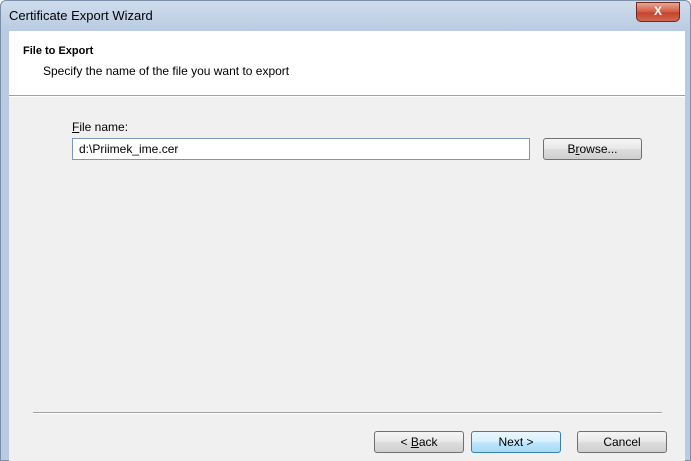 The height and width of the screenshot is (461, 691). I want to click on next-button: Next >, so click(516, 442).